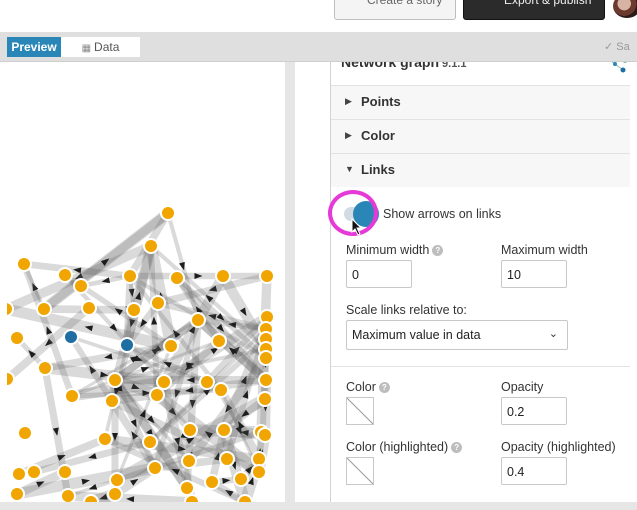  I want to click on color-highlighted-text: Color (highlighted), so click(397, 447).